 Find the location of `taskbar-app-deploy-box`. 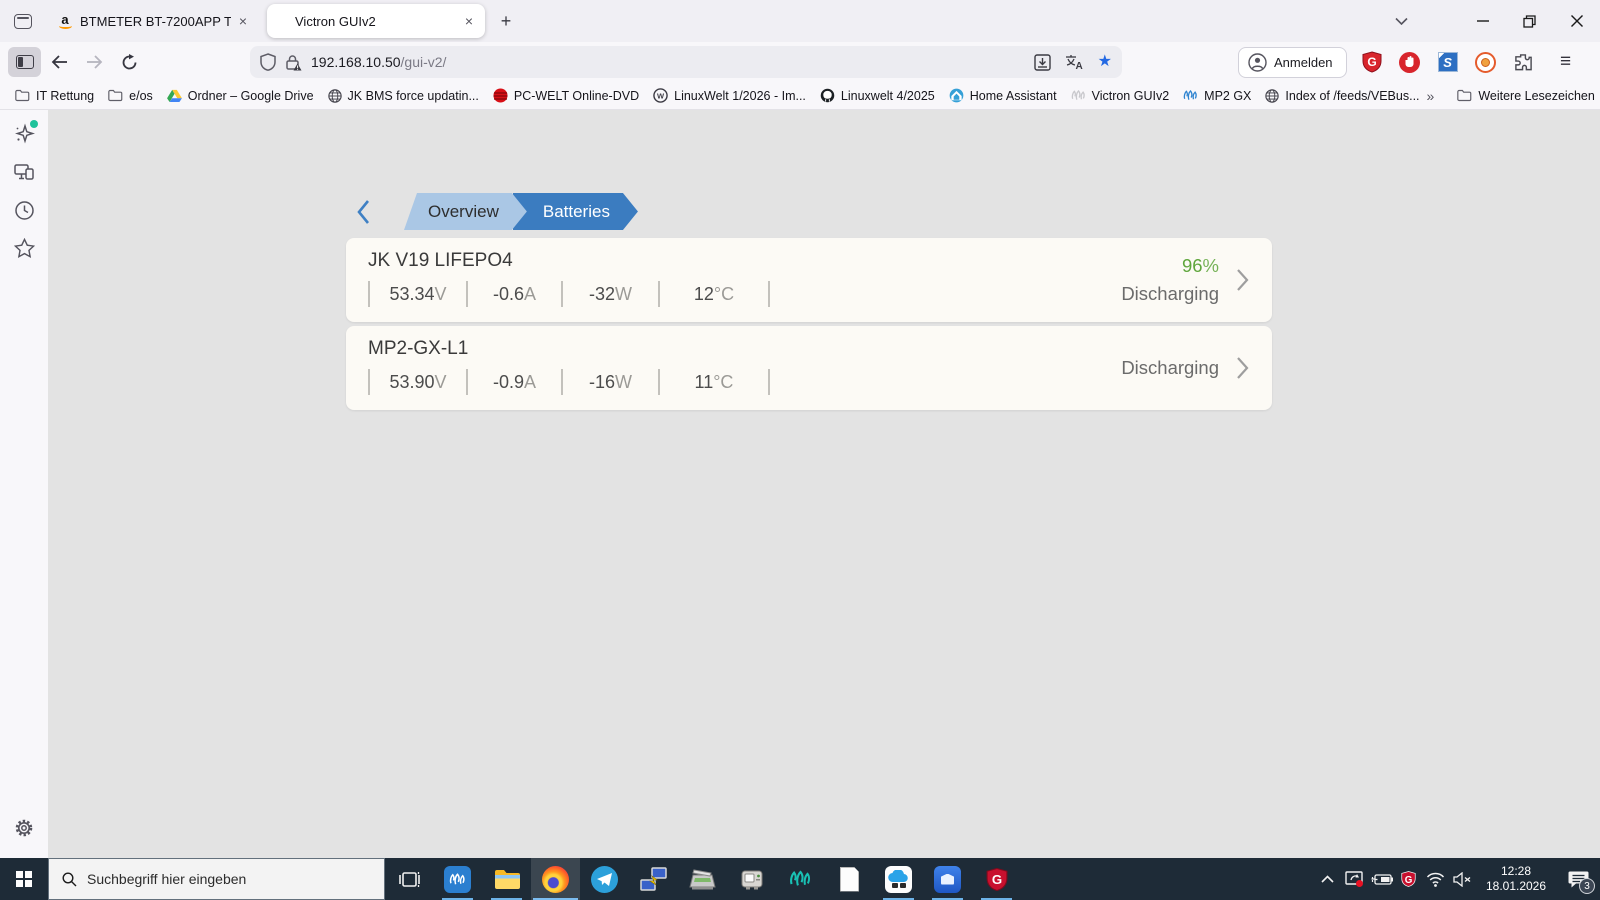

taskbar-app-deploy-box is located at coordinates (947, 879).